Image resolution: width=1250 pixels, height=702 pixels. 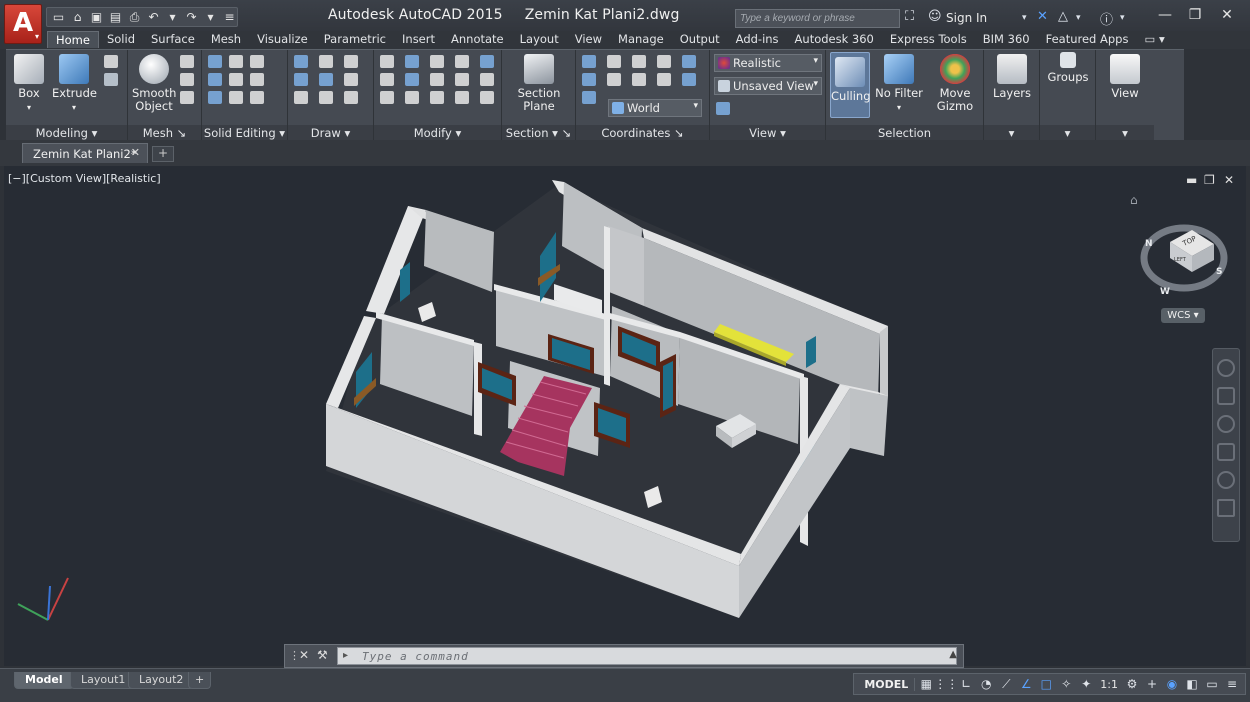 What do you see at coordinates (1011, 133) in the screenshot?
I see `panel-label-layers: ▾` at bounding box center [1011, 133].